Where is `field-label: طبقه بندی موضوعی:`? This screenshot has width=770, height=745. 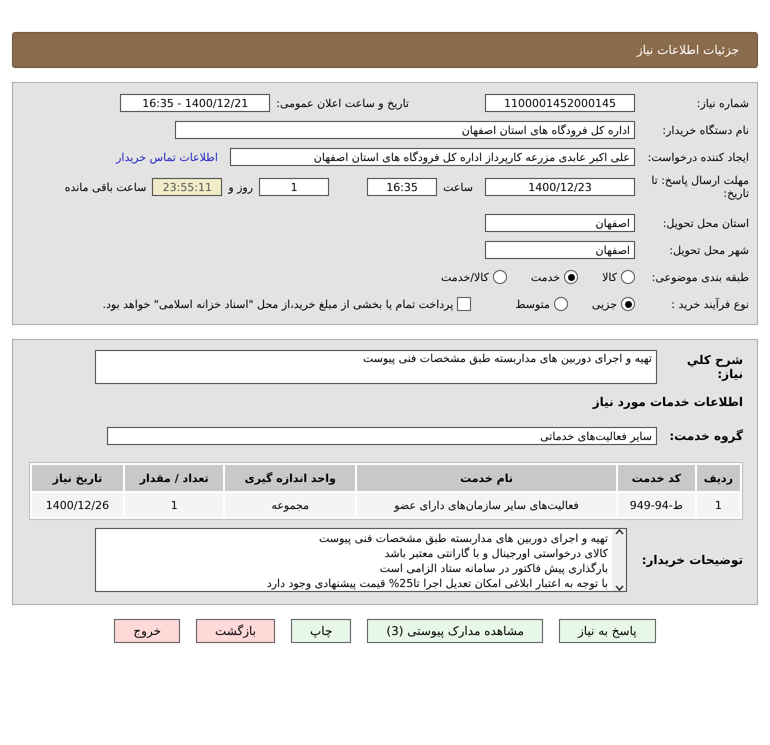
field-label: طبقه بندی موضوعی: is located at coordinates (699, 277).